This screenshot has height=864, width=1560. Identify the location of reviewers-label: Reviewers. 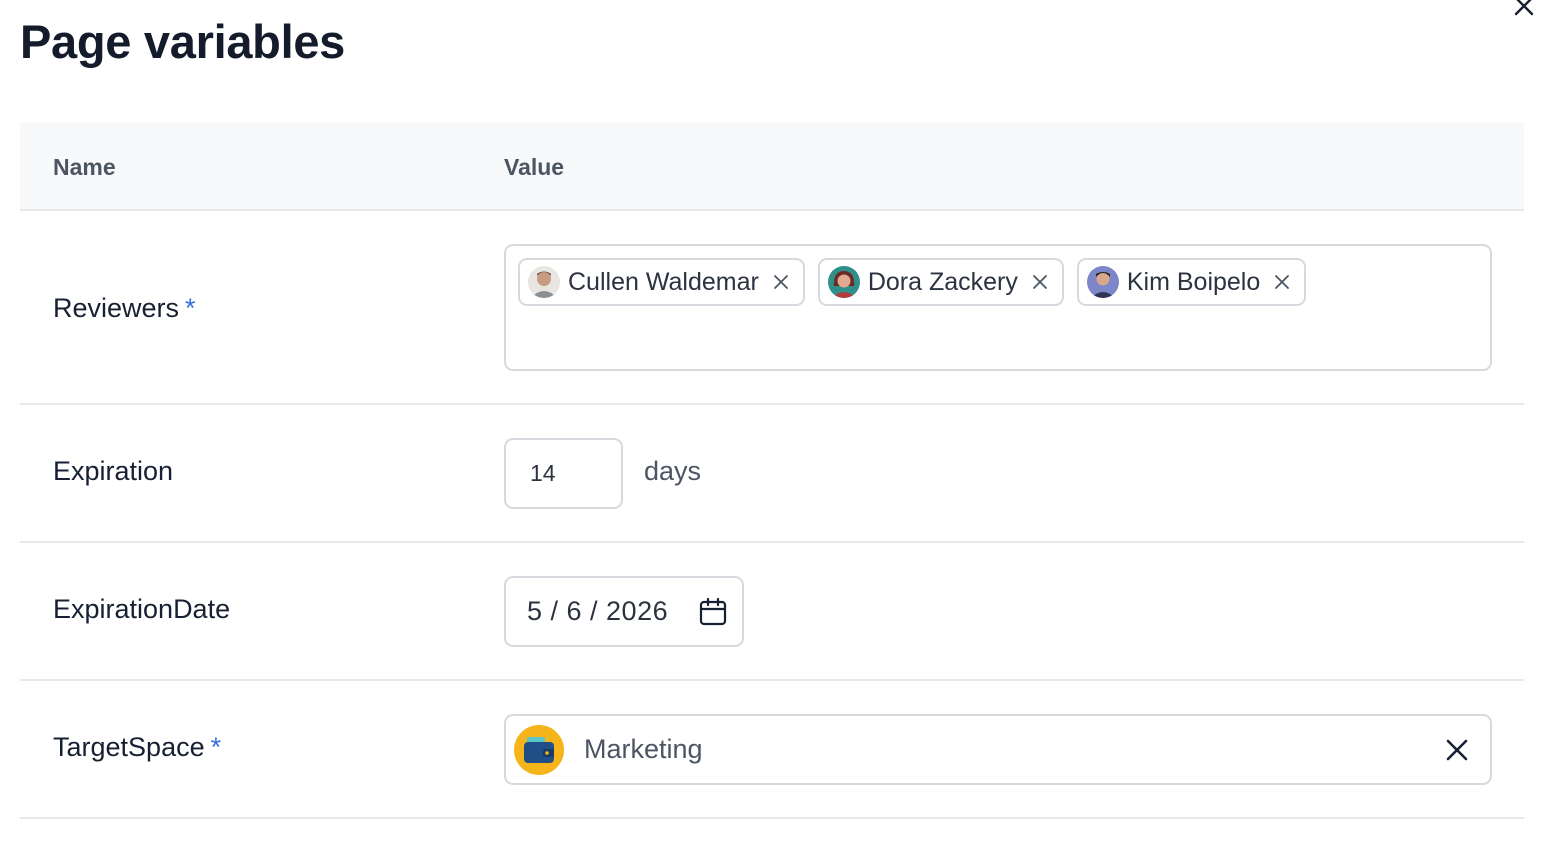
(116, 308).